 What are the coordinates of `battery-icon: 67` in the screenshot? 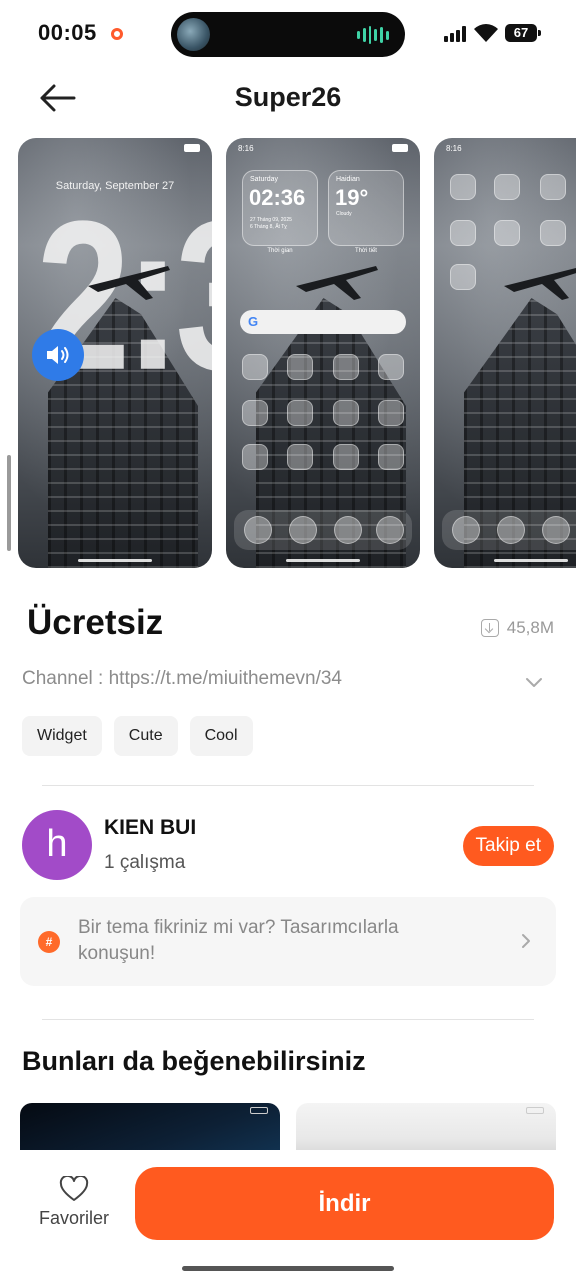 It's located at (523, 33).